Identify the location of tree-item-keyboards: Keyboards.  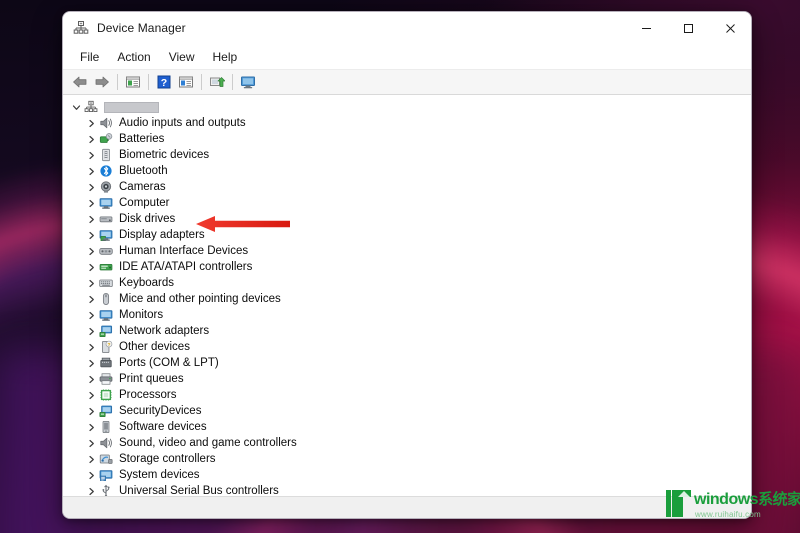
(407, 283).